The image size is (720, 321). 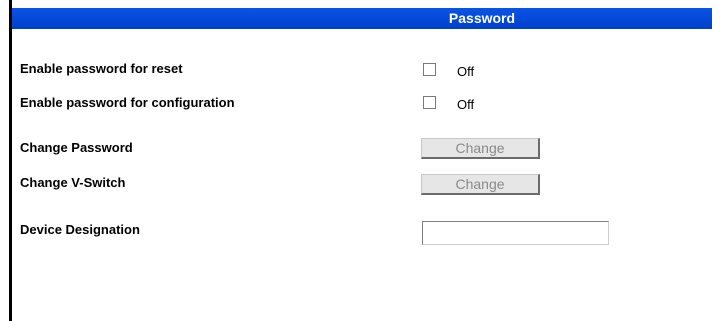 What do you see at coordinates (429, 69) in the screenshot?
I see `reset-password-checkbox` at bounding box center [429, 69].